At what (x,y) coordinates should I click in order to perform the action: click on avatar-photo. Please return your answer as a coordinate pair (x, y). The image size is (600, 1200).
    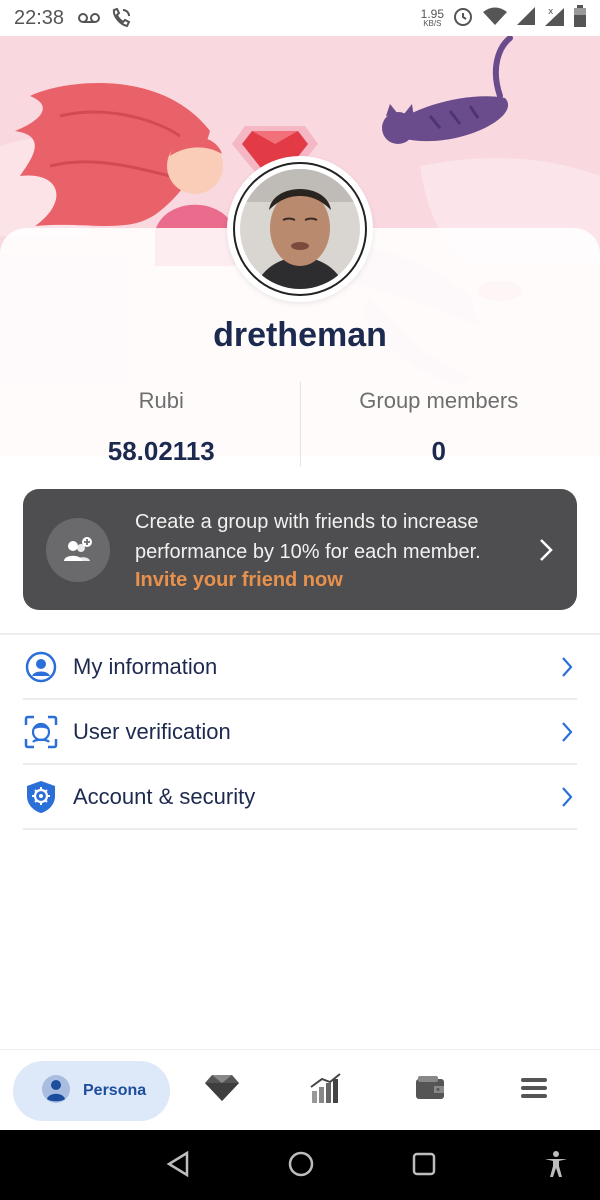
    Looking at the image, I should click on (300, 229).